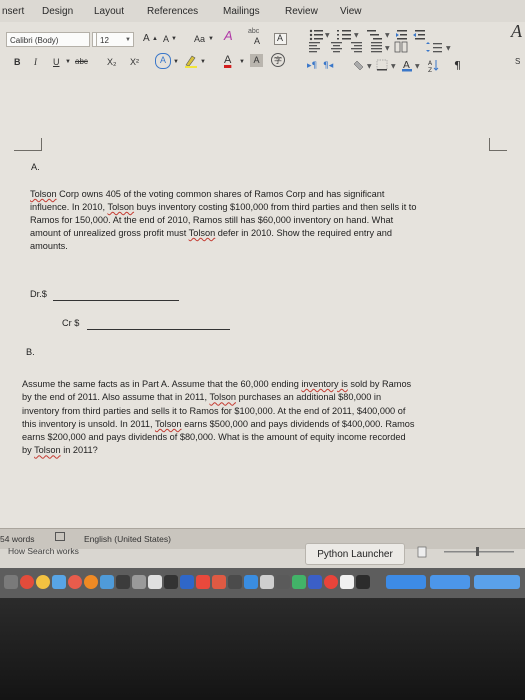 The image size is (525, 700). Describe the element at coordinates (60, 536) in the screenshot. I see `proofing-icon` at that location.